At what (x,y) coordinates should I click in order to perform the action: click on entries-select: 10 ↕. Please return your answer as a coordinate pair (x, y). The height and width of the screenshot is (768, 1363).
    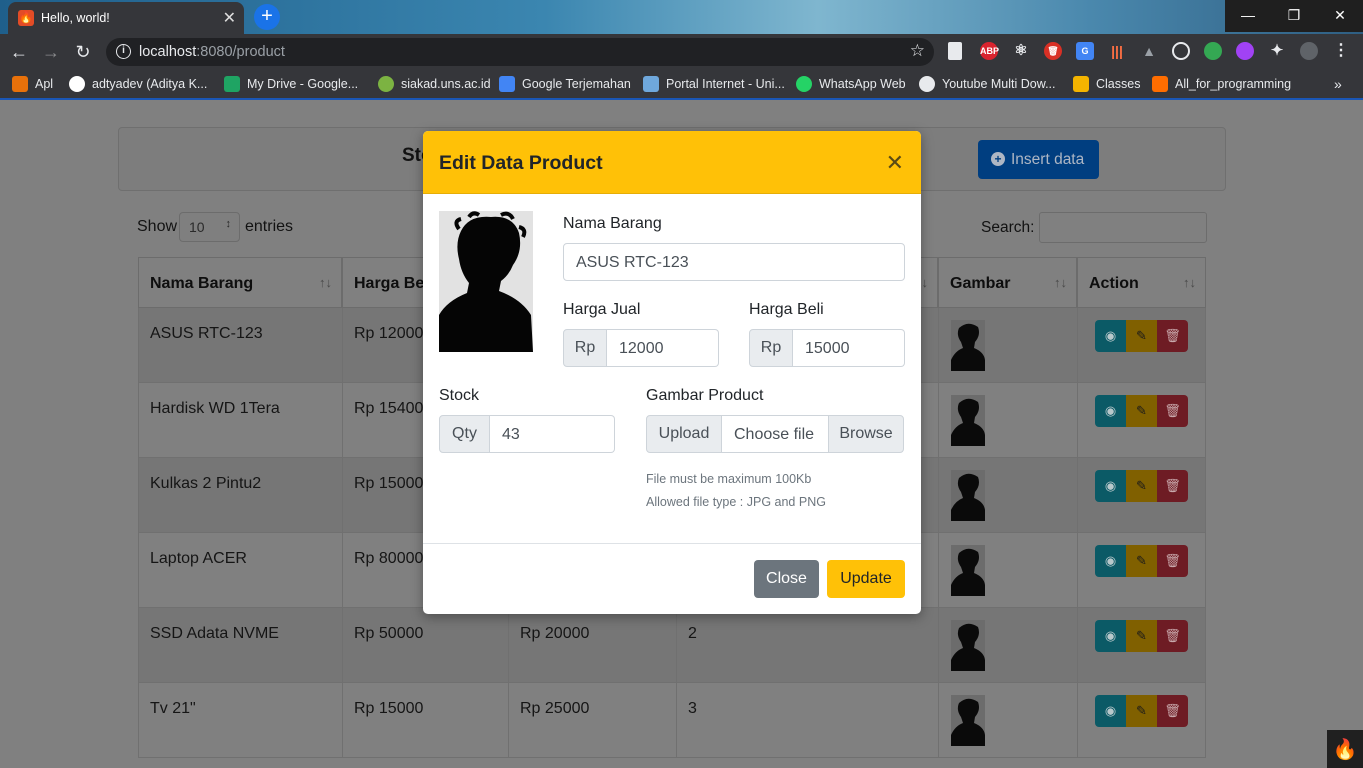
    Looking at the image, I should click on (209, 227).